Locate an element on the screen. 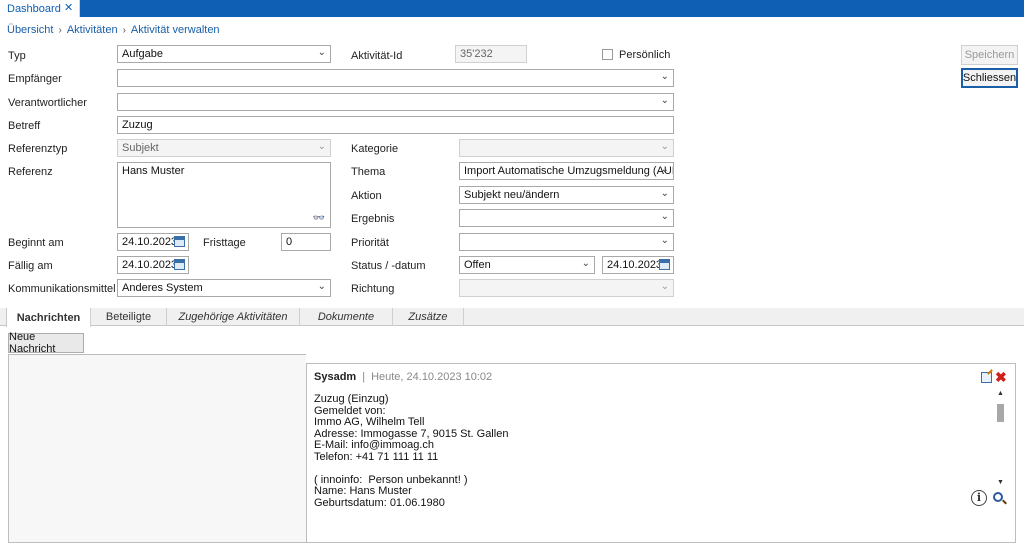  tab-zusaetze: Zusätze is located at coordinates (428, 317).